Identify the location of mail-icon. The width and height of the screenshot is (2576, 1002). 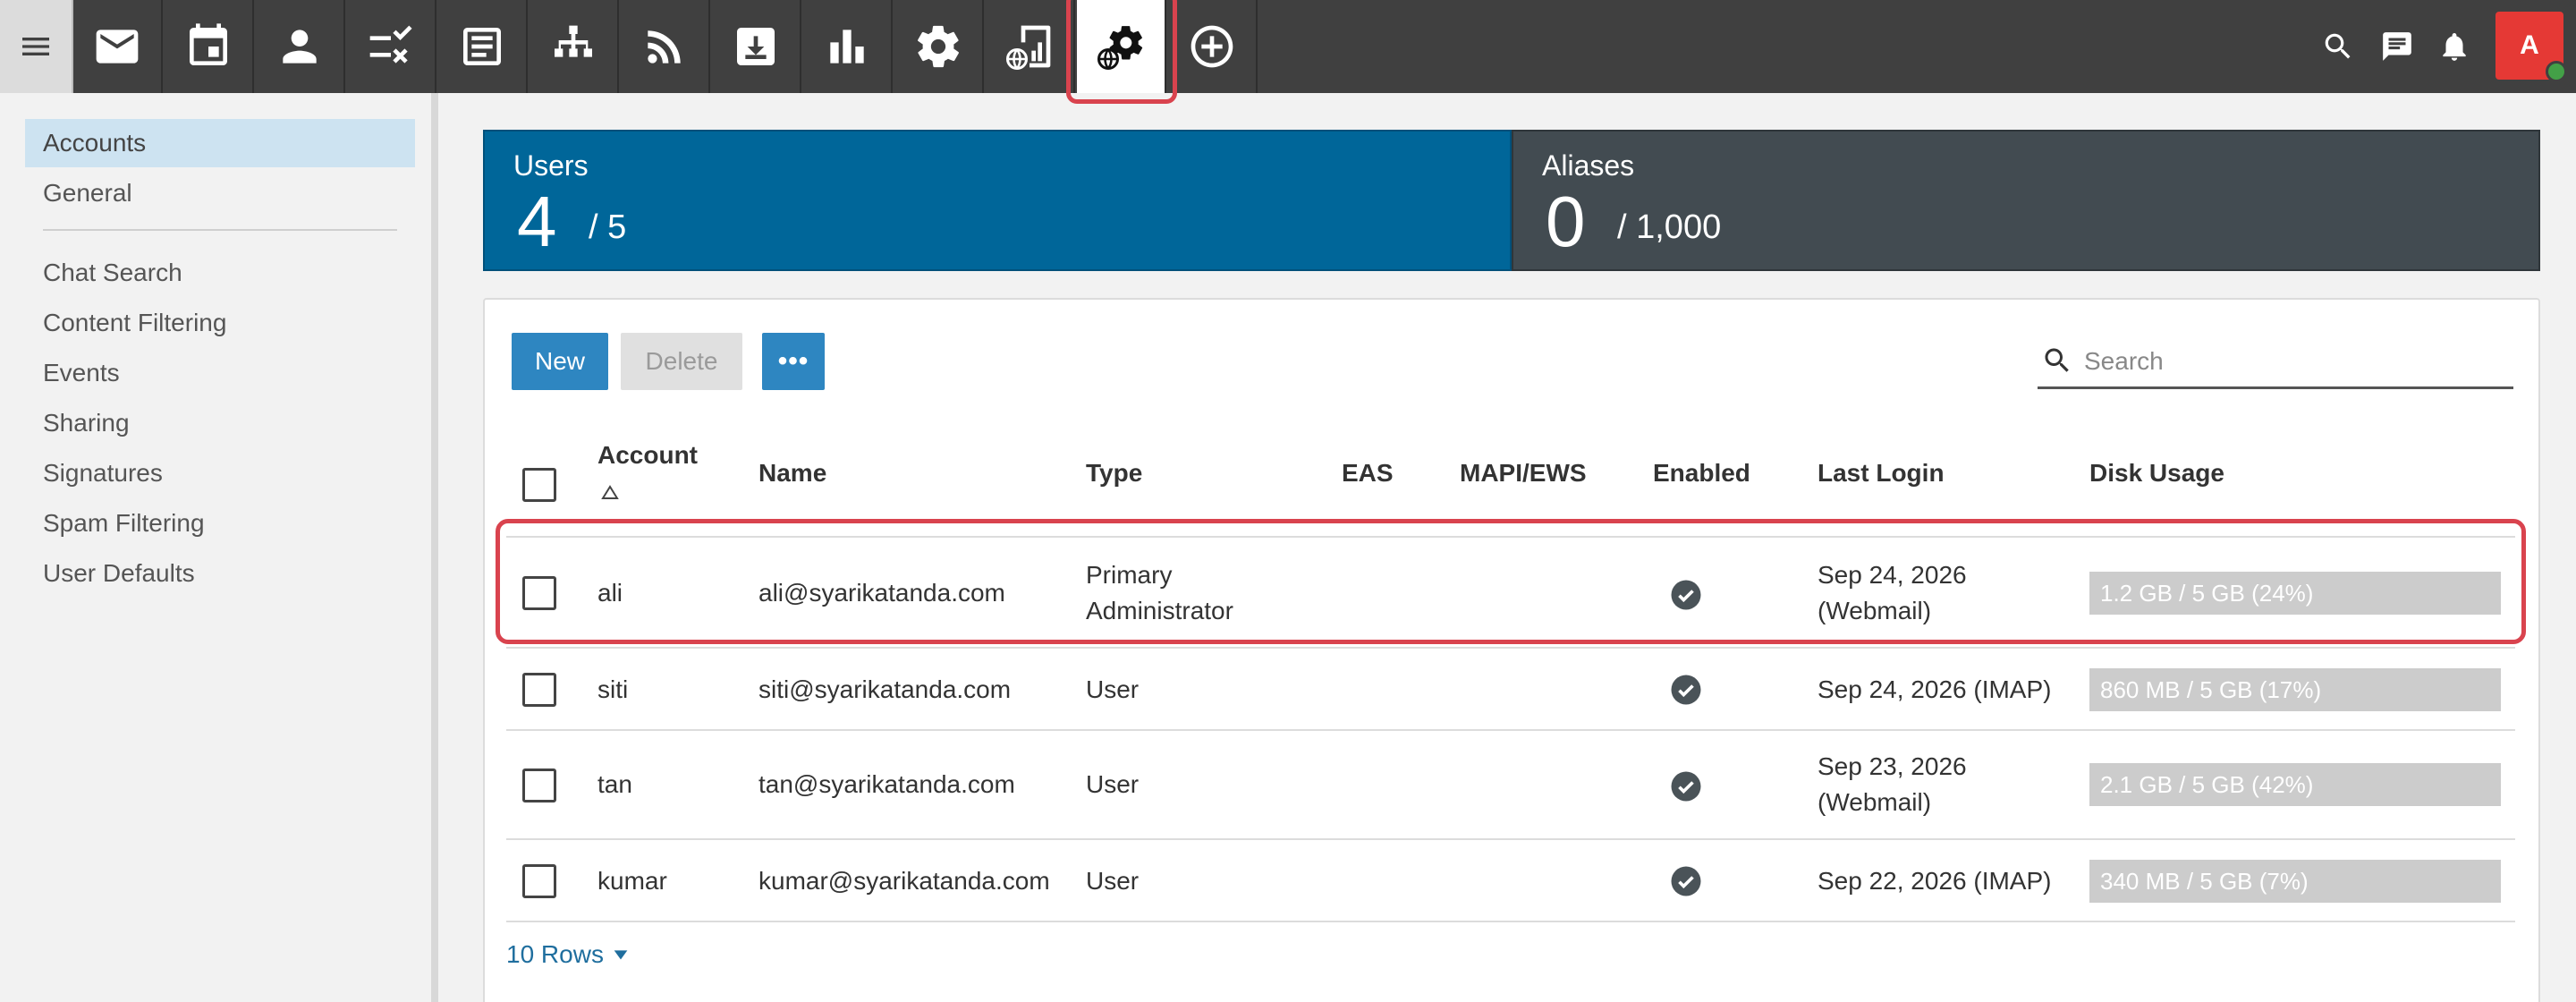
(117, 47).